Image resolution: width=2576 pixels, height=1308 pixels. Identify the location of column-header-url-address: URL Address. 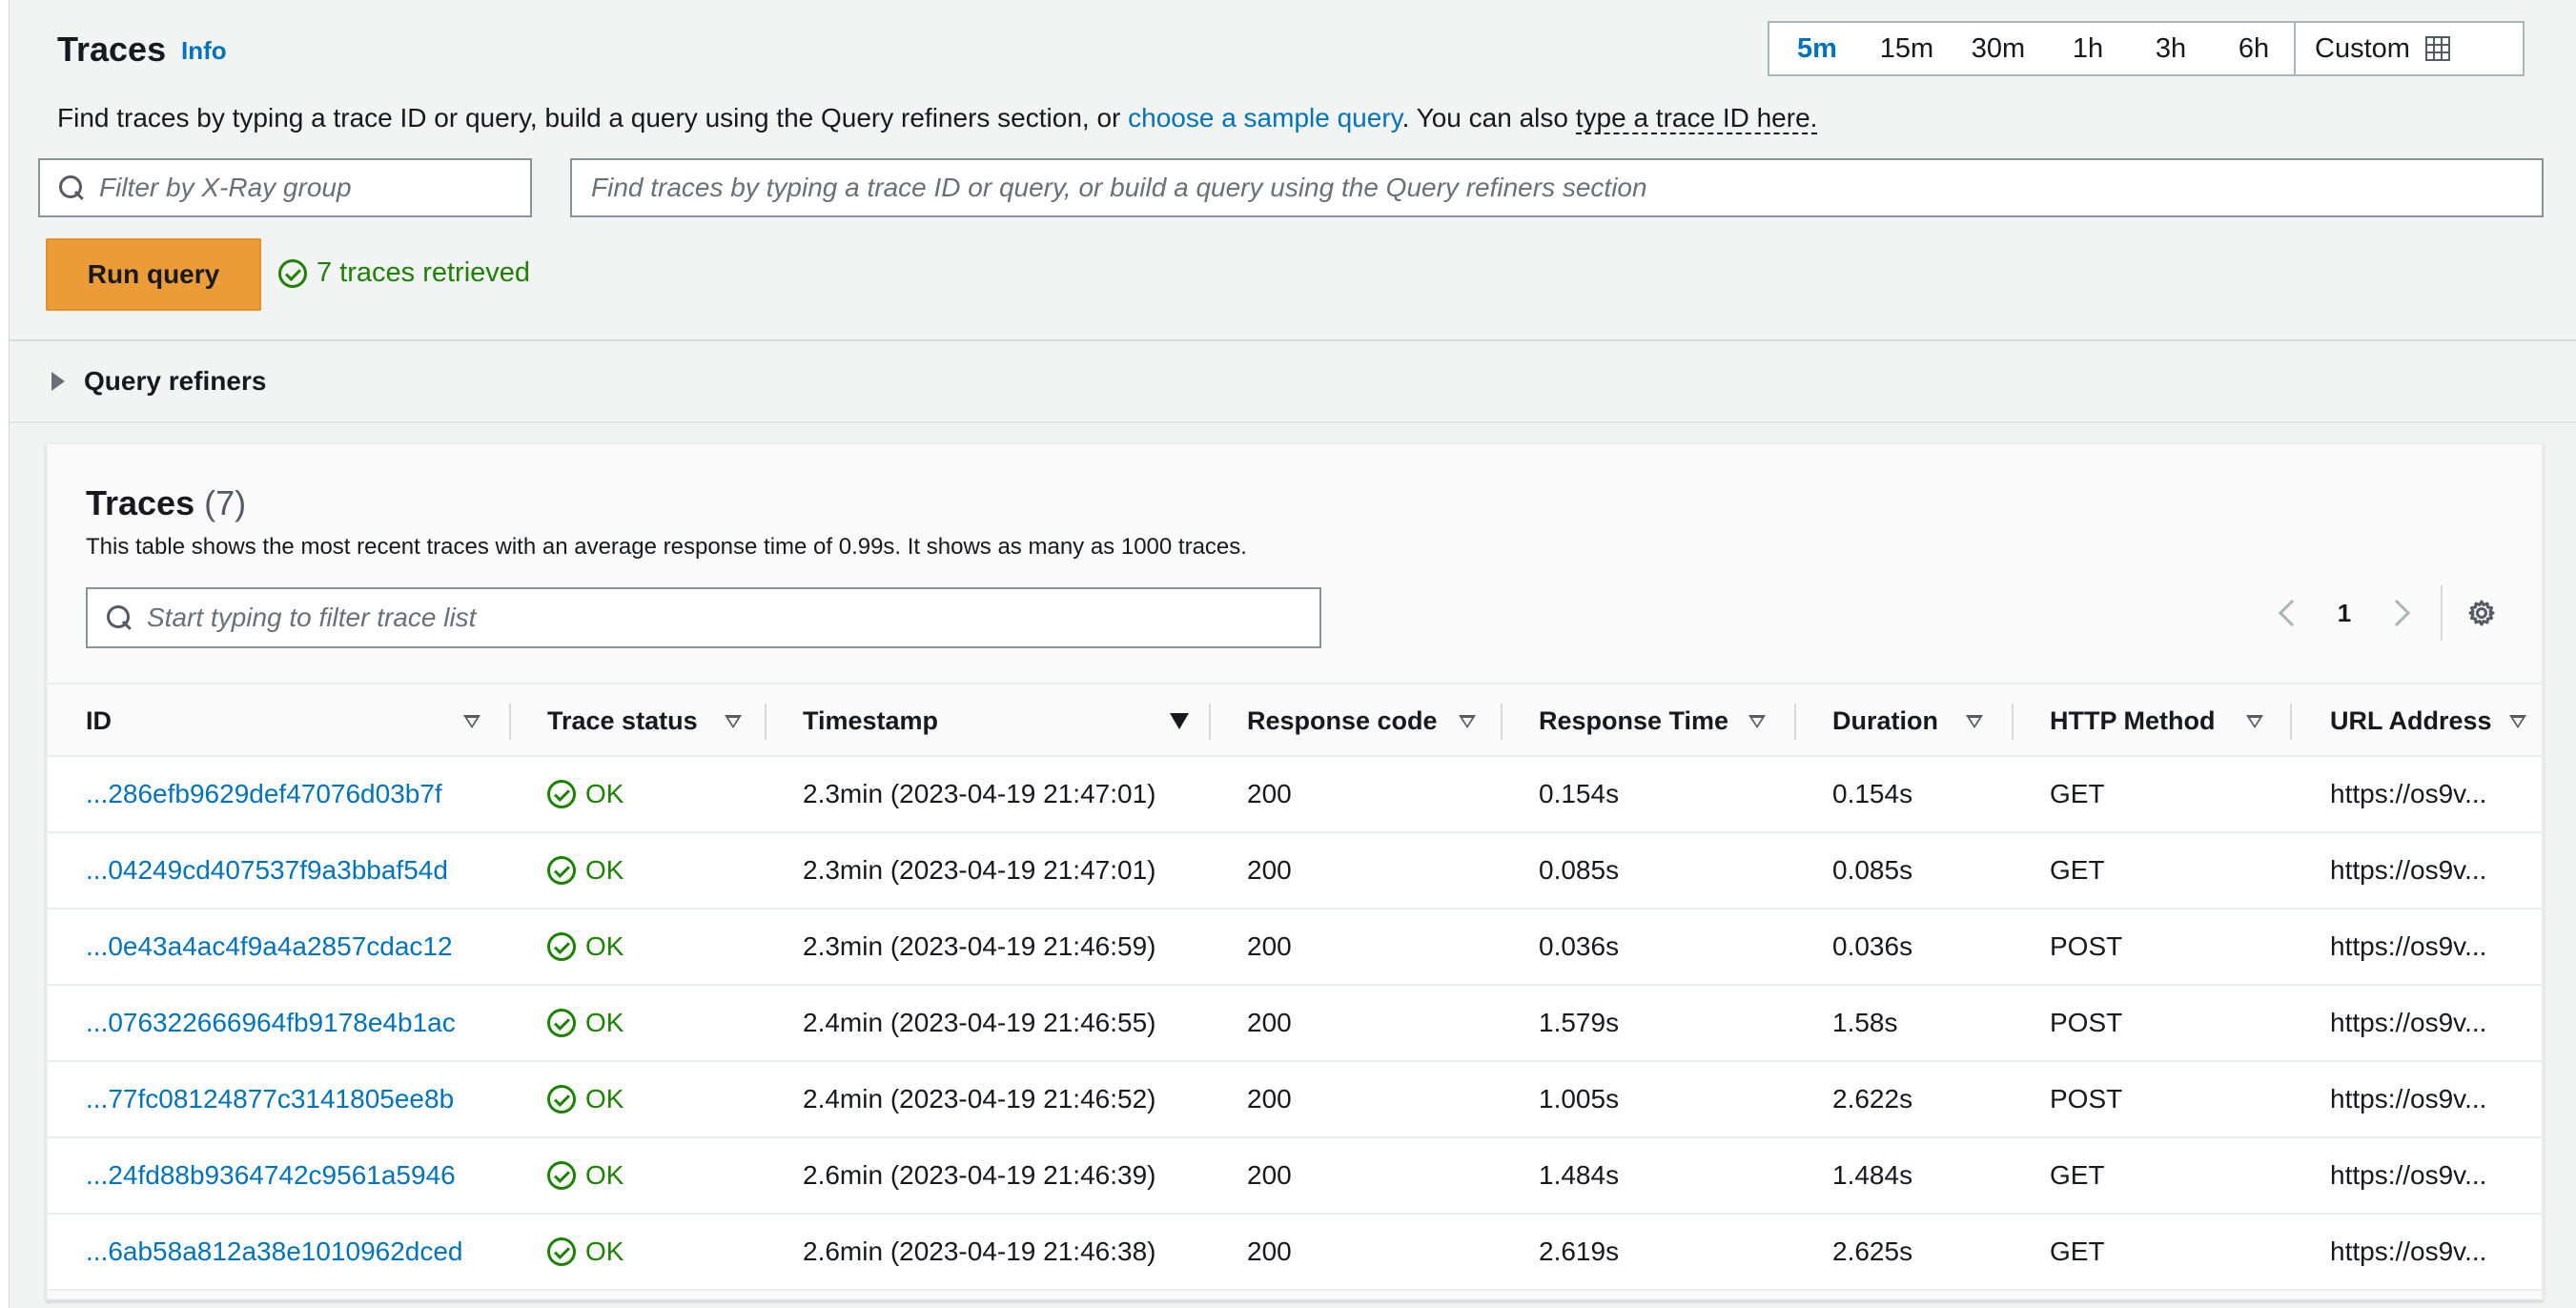
(2411, 721).